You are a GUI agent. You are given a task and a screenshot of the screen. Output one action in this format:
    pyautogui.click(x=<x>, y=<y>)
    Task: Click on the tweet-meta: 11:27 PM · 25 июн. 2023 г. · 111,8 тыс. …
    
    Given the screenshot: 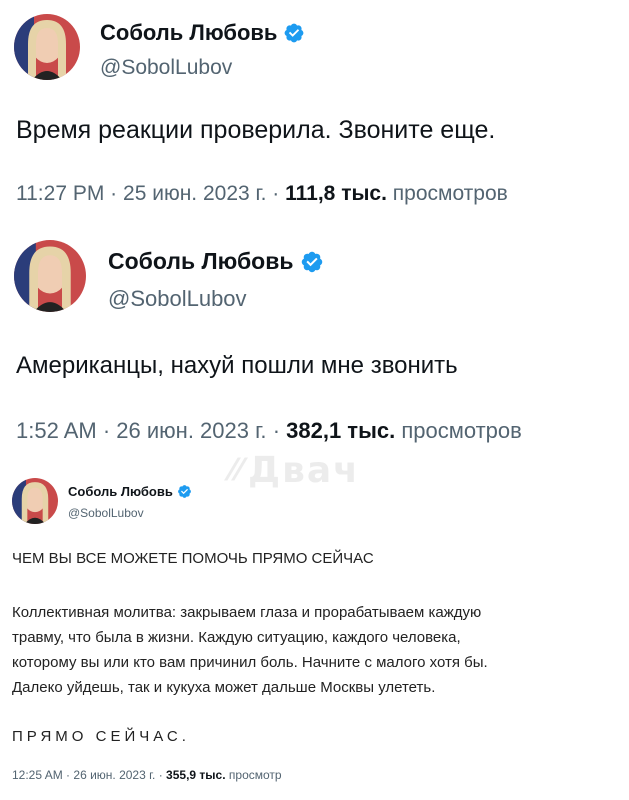 What is the action you would take?
    pyautogui.click(x=262, y=194)
    